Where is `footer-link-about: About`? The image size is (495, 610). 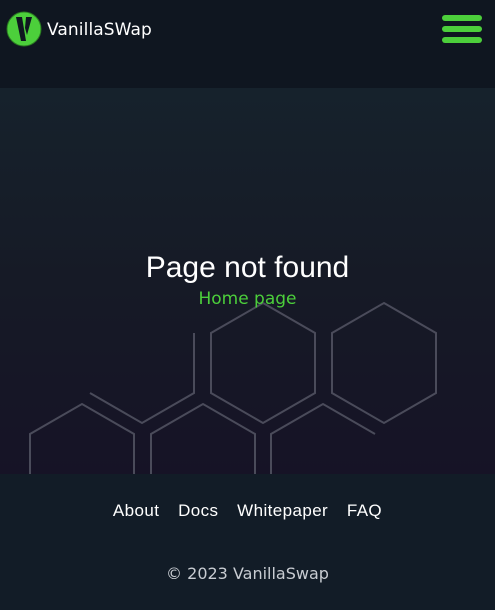 footer-link-about: About is located at coordinates (136, 510).